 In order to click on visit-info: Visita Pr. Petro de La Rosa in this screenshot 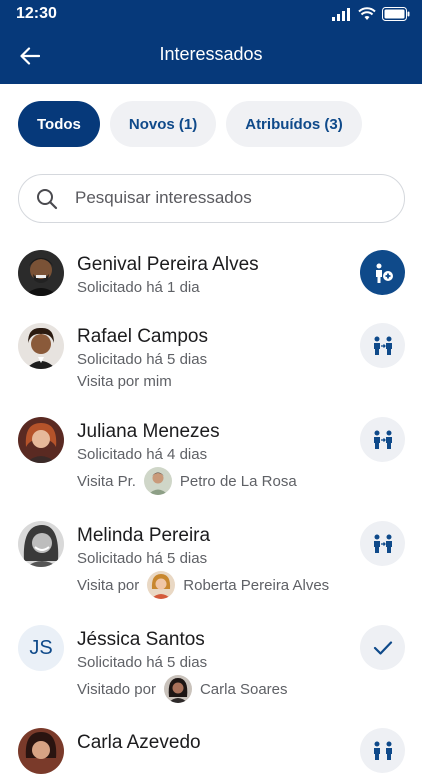, I will do `click(187, 481)`.